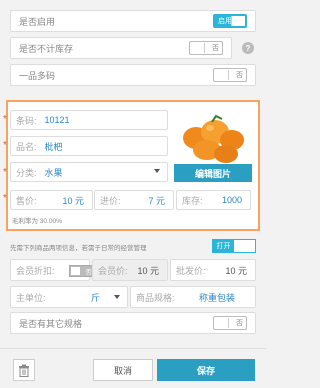 This screenshot has height=388, width=320. I want to click on category-select: 分类: 水果, so click(89, 172).